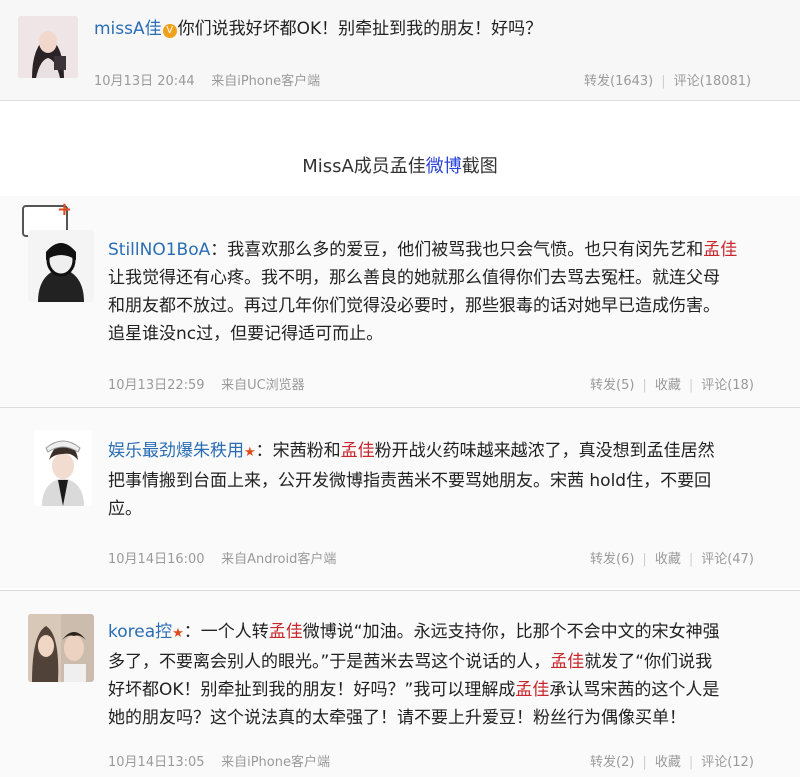 This screenshot has width=800, height=777. I want to click on post-text: missA佳 V 你们说我好坏都OK！别牵扯到我的朋友！好吗？, so click(318, 29).